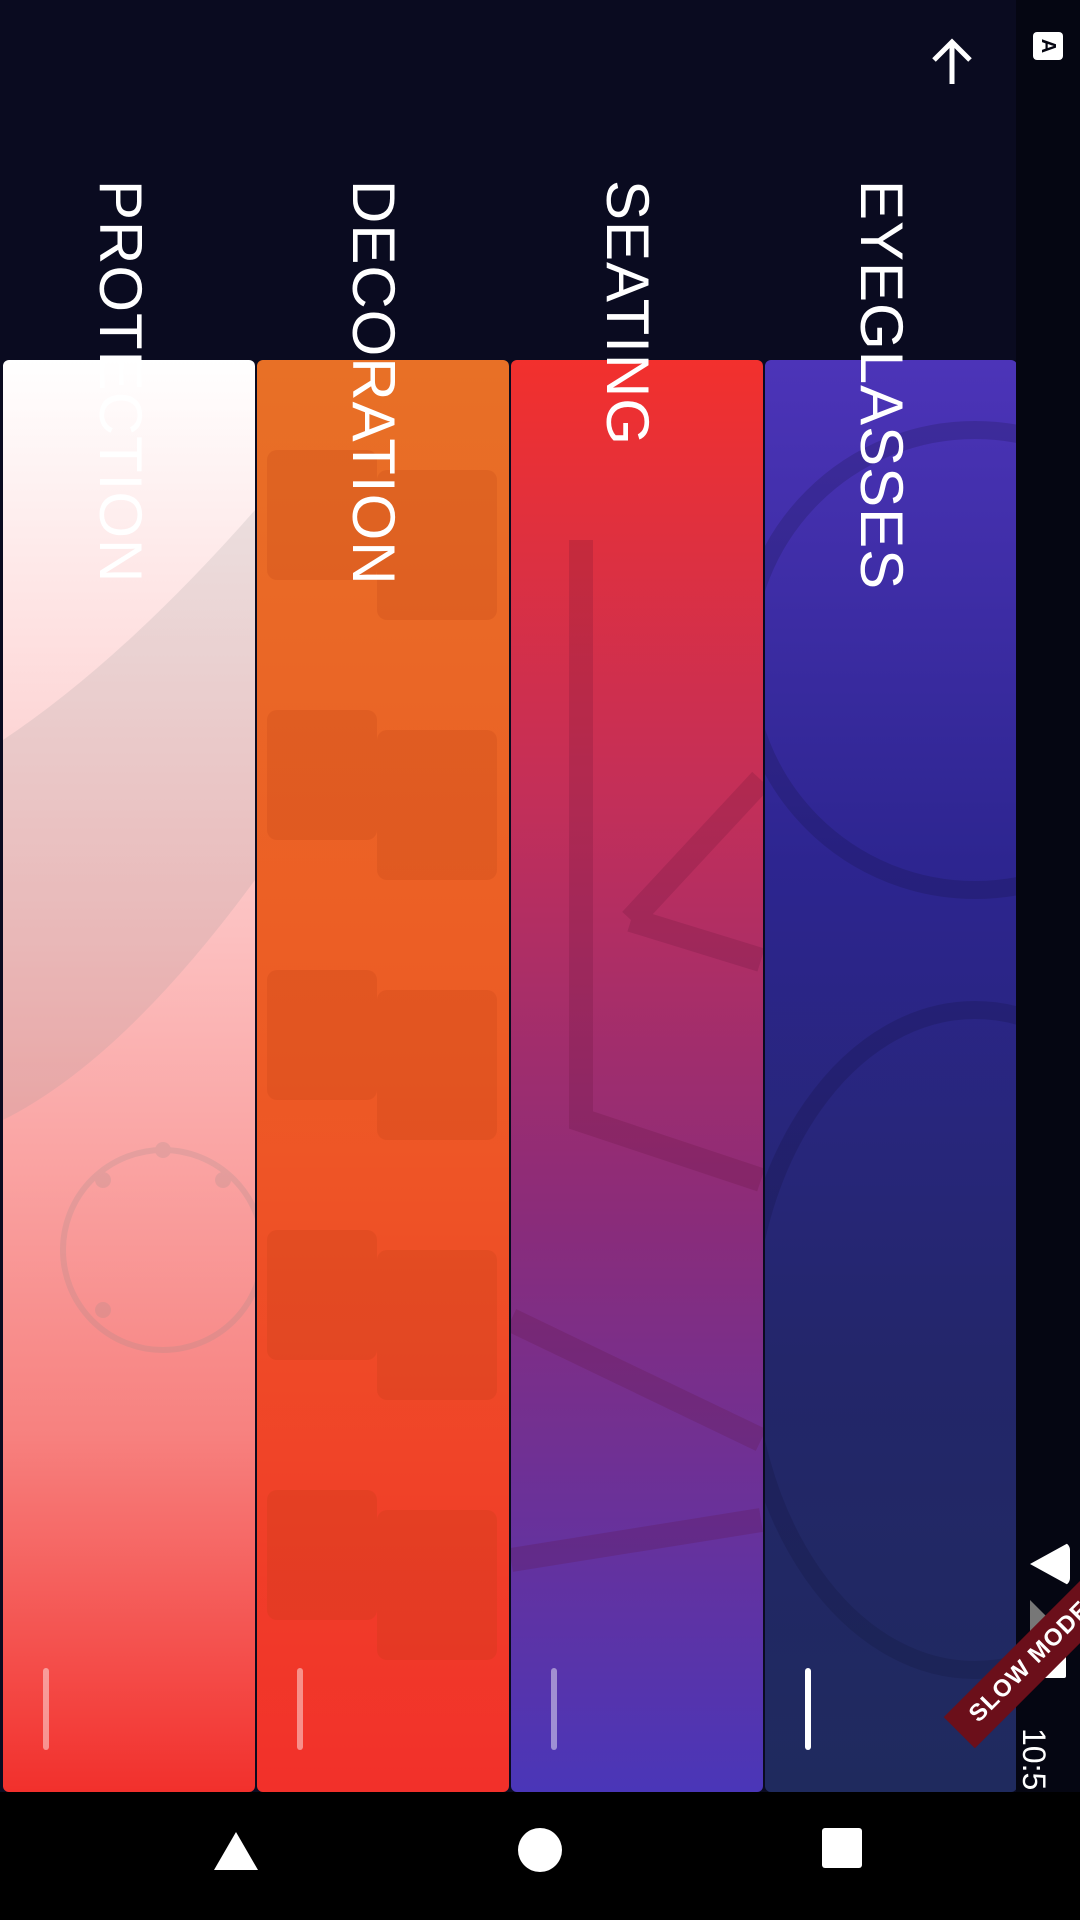  I want to click on keyboard-icon: A, so click(1048, 46).